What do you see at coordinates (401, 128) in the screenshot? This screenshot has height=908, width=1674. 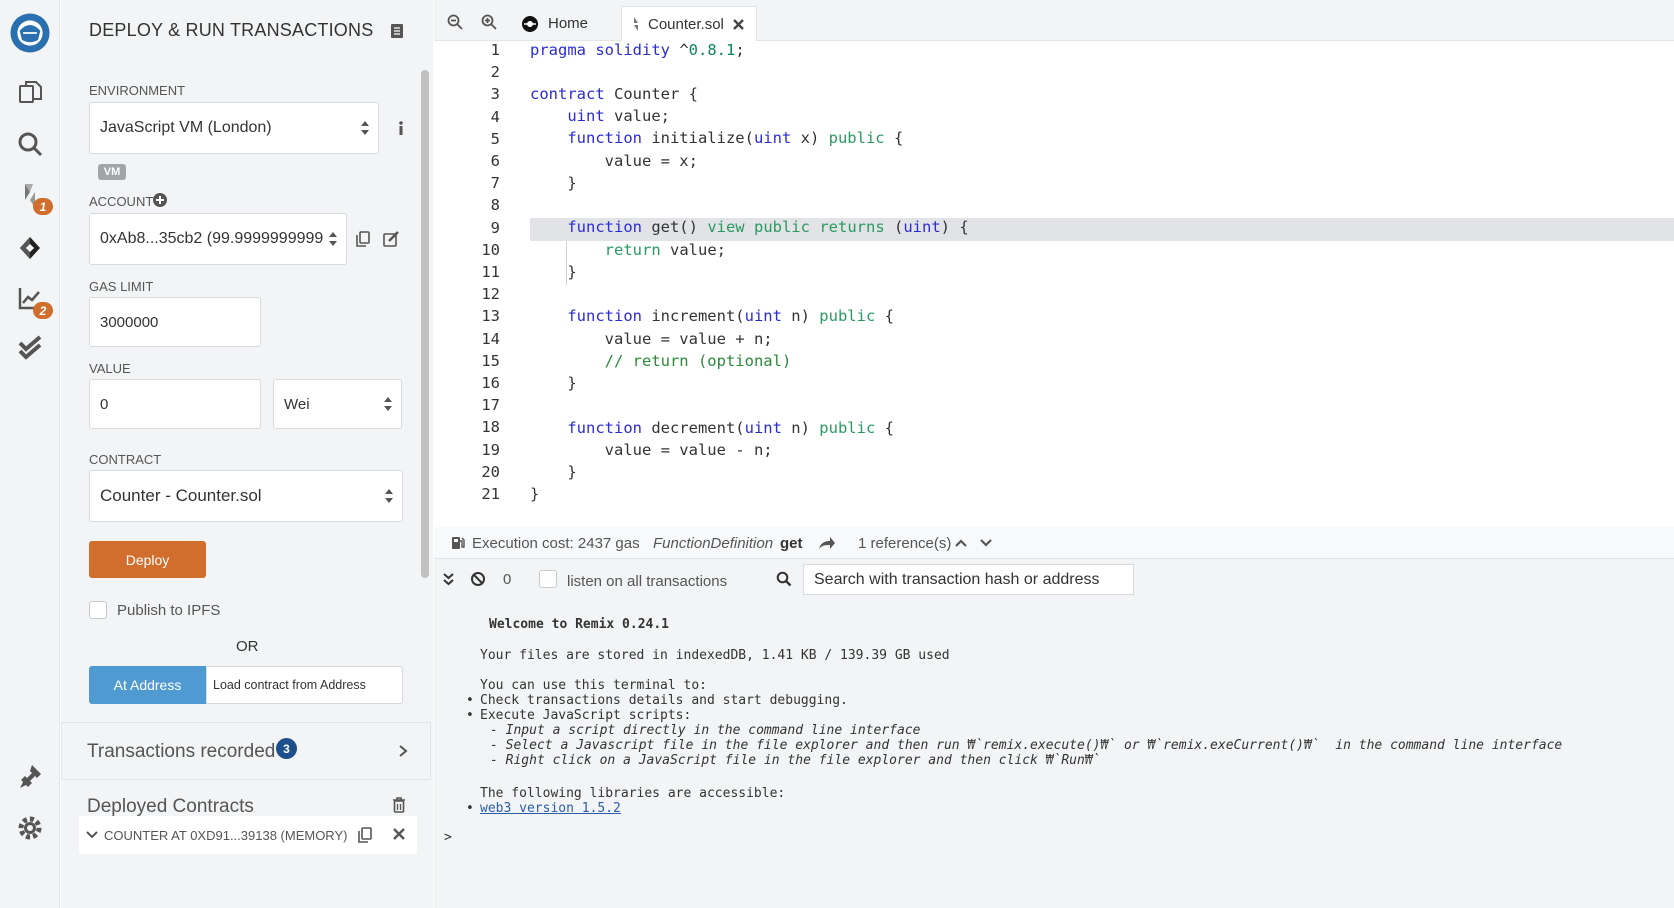 I see `info-icon` at bounding box center [401, 128].